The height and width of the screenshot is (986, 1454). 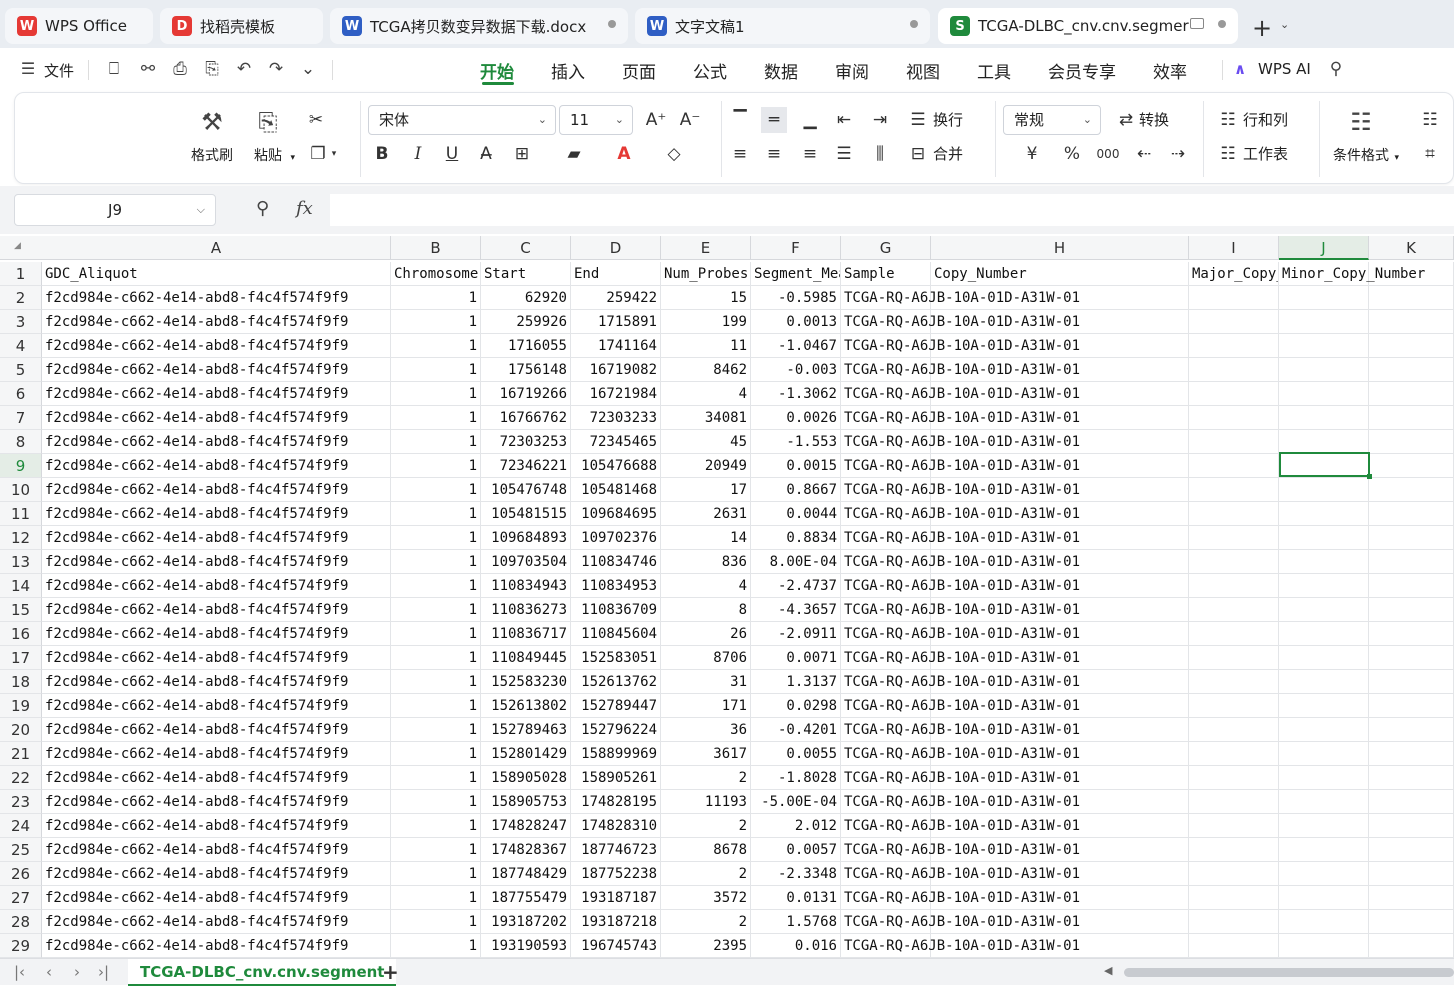 What do you see at coordinates (1324, 682) in the screenshot?
I see `cell-J18` at bounding box center [1324, 682].